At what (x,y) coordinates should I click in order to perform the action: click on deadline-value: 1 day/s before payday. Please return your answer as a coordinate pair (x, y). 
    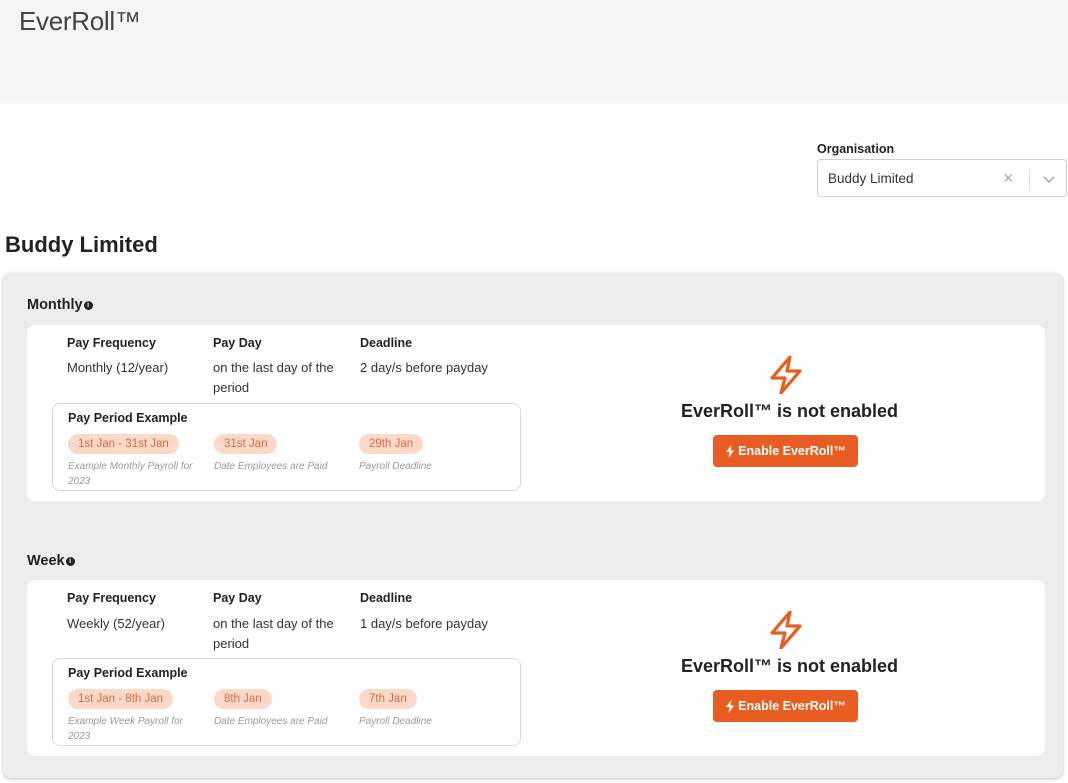
    Looking at the image, I should click on (424, 623).